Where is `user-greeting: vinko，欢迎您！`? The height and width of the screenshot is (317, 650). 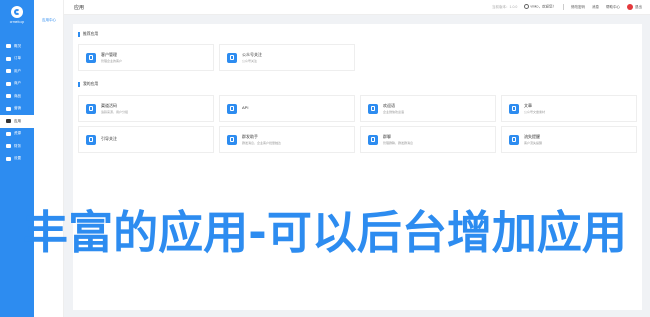 user-greeting: vinko，欢迎您！ is located at coordinates (543, 6).